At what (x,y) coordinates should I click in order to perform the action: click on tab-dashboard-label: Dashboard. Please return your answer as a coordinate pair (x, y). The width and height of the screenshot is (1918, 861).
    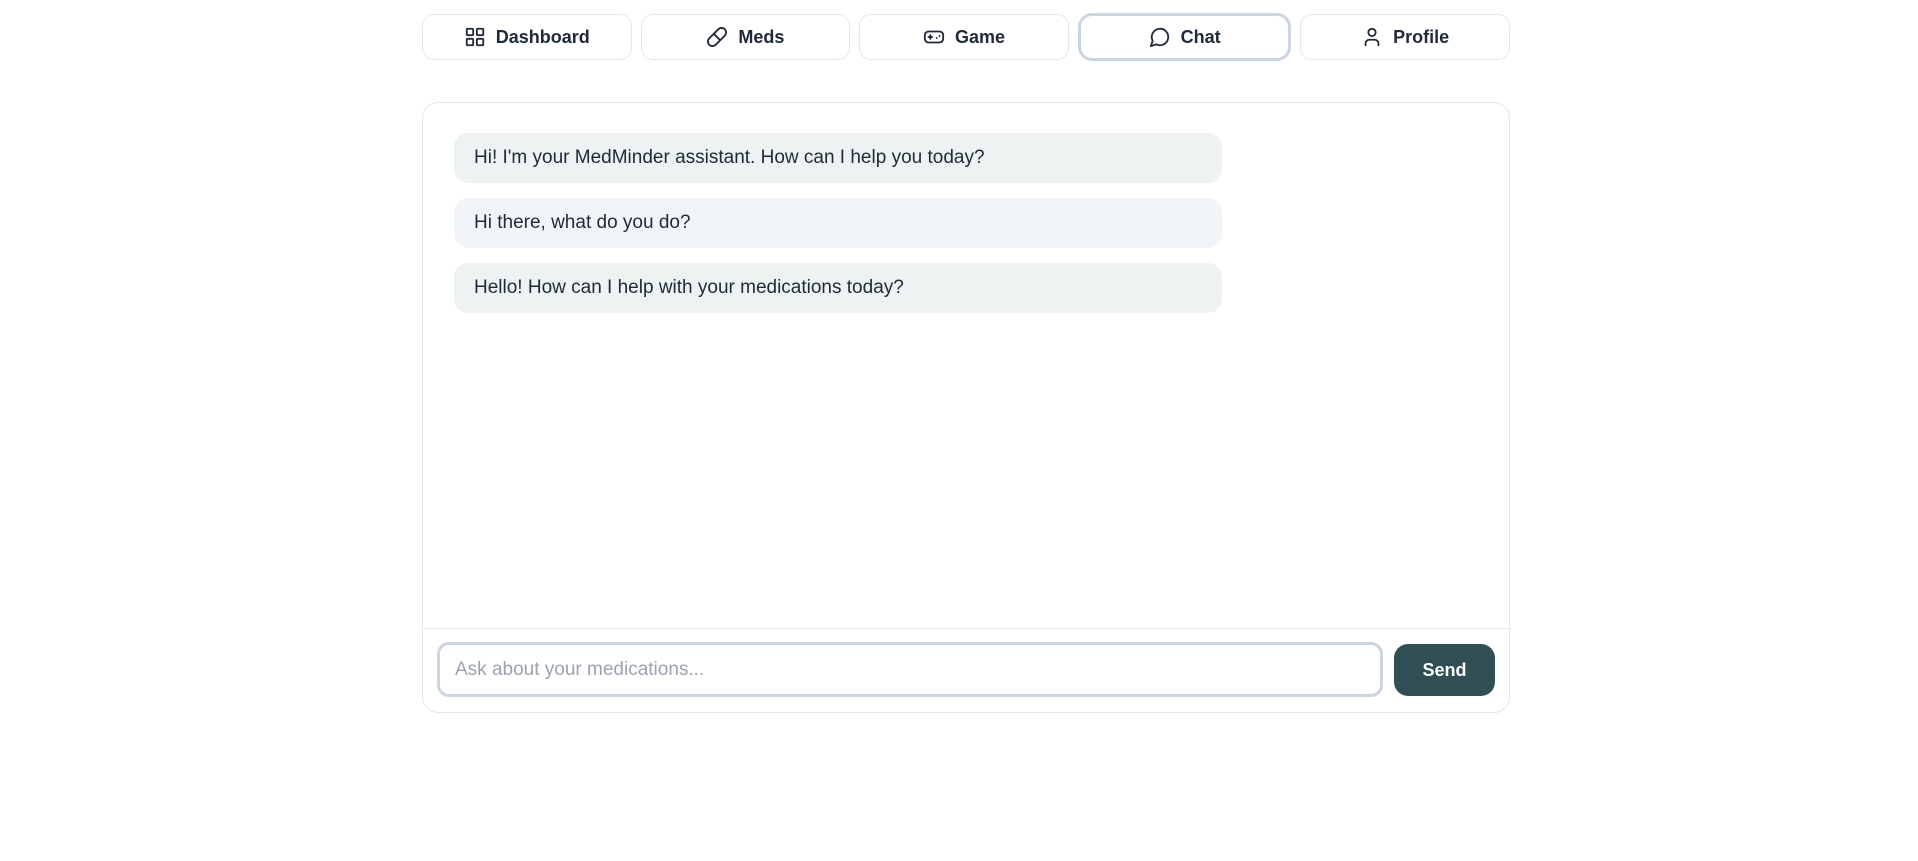
    Looking at the image, I should click on (542, 36).